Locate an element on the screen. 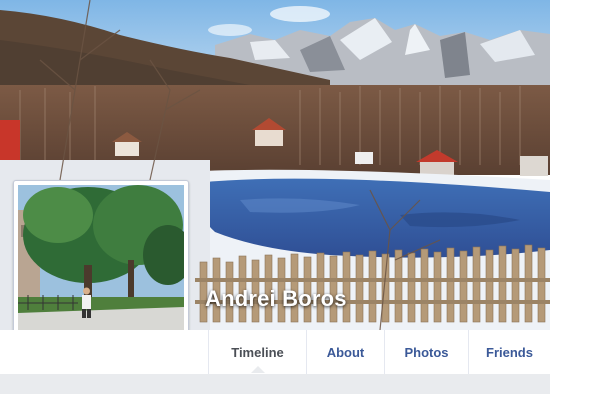 This screenshot has height=400, width=600. tab-friends: Friends is located at coordinates (509, 352).